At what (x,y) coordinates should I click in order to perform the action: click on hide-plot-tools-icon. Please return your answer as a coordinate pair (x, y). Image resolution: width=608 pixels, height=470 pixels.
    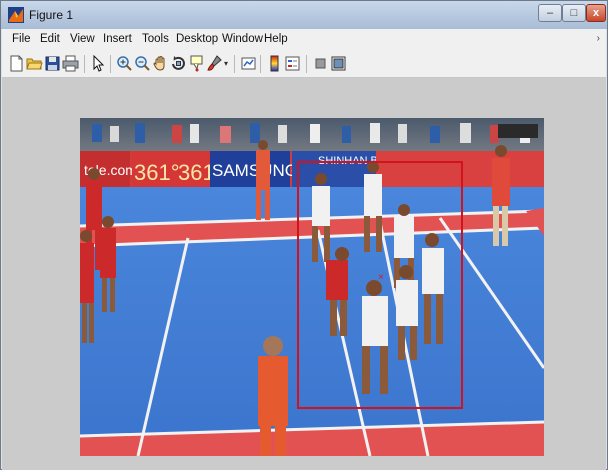
    Looking at the image, I should click on (320, 63).